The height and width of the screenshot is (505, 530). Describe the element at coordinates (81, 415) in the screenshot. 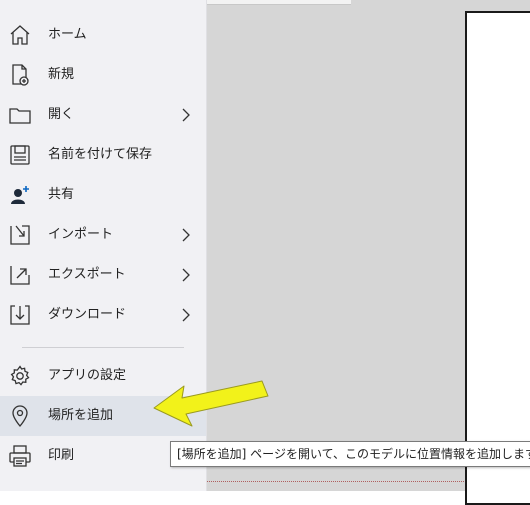

I see `menu-item-label: 場所を追加` at that location.